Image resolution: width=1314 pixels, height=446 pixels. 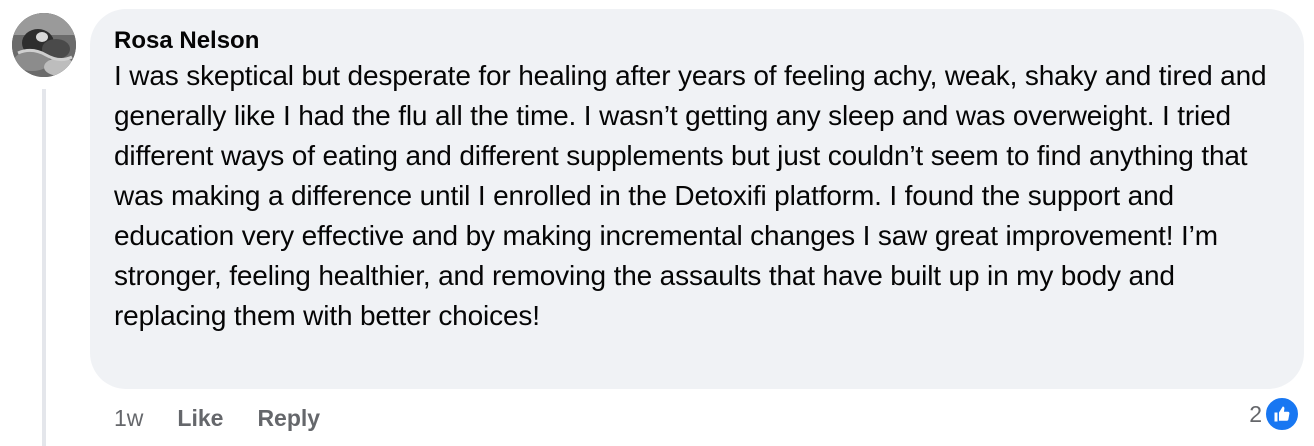 I want to click on thumbs-up-icon, so click(x=1282, y=414).